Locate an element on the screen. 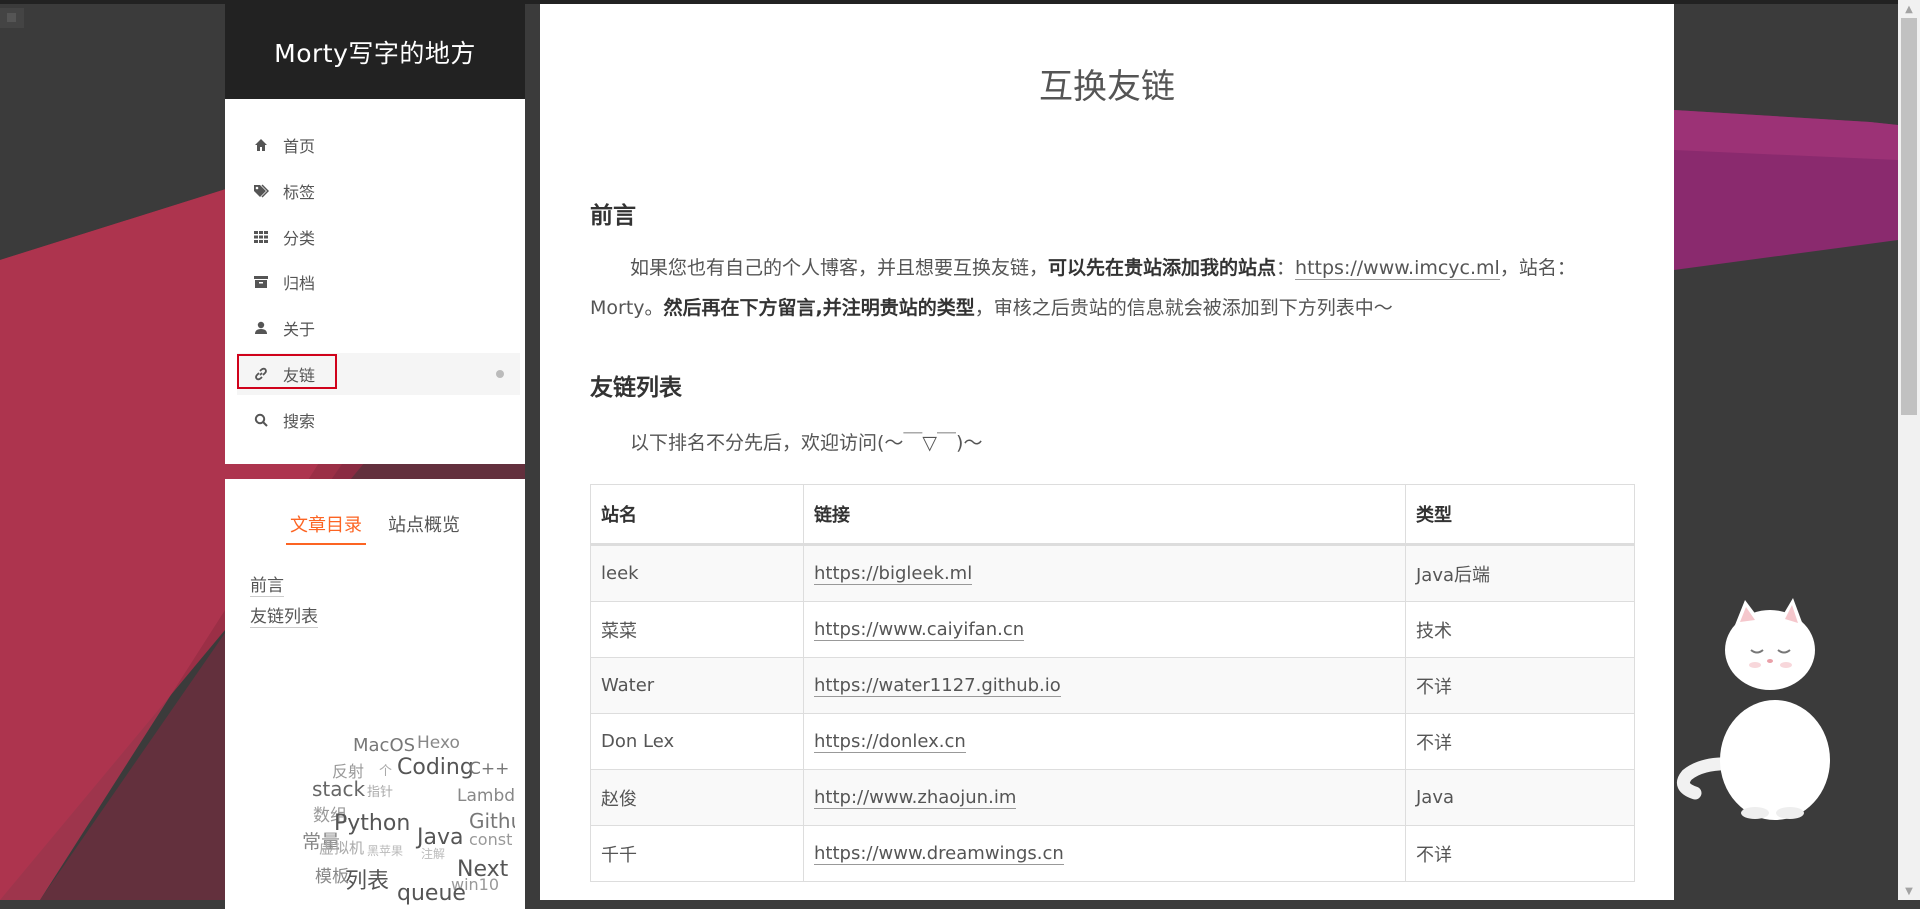 This screenshot has width=1920, height=909. cell-link: https://donlex.cn is located at coordinates (1104, 741).